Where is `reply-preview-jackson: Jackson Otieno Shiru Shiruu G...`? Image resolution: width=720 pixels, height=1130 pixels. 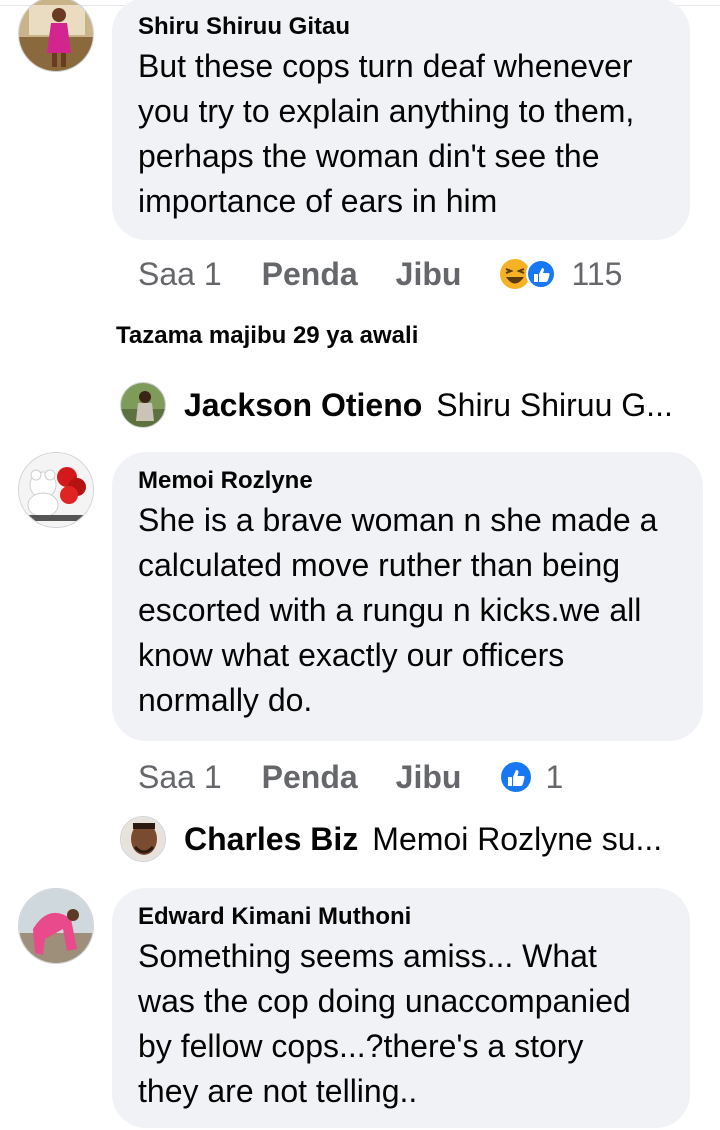
reply-preview-jackson: Jackson Otieno Shiru Shiruu G... is located at coordinates (396, 405).